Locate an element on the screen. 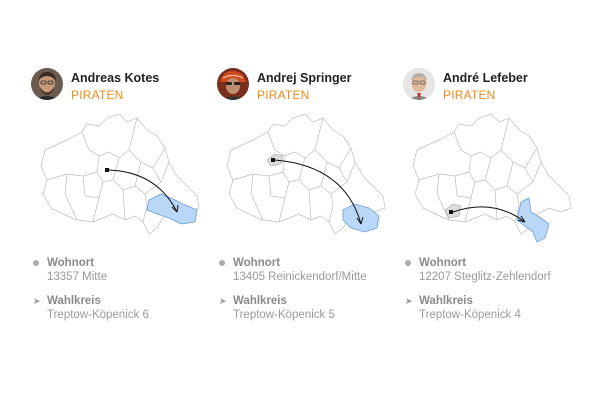 The width and height of the screenshot is (600, 400). wohnort-row: Wohnort 13405 Reinickendorf/Mitte is located at coordinates (302, 270).